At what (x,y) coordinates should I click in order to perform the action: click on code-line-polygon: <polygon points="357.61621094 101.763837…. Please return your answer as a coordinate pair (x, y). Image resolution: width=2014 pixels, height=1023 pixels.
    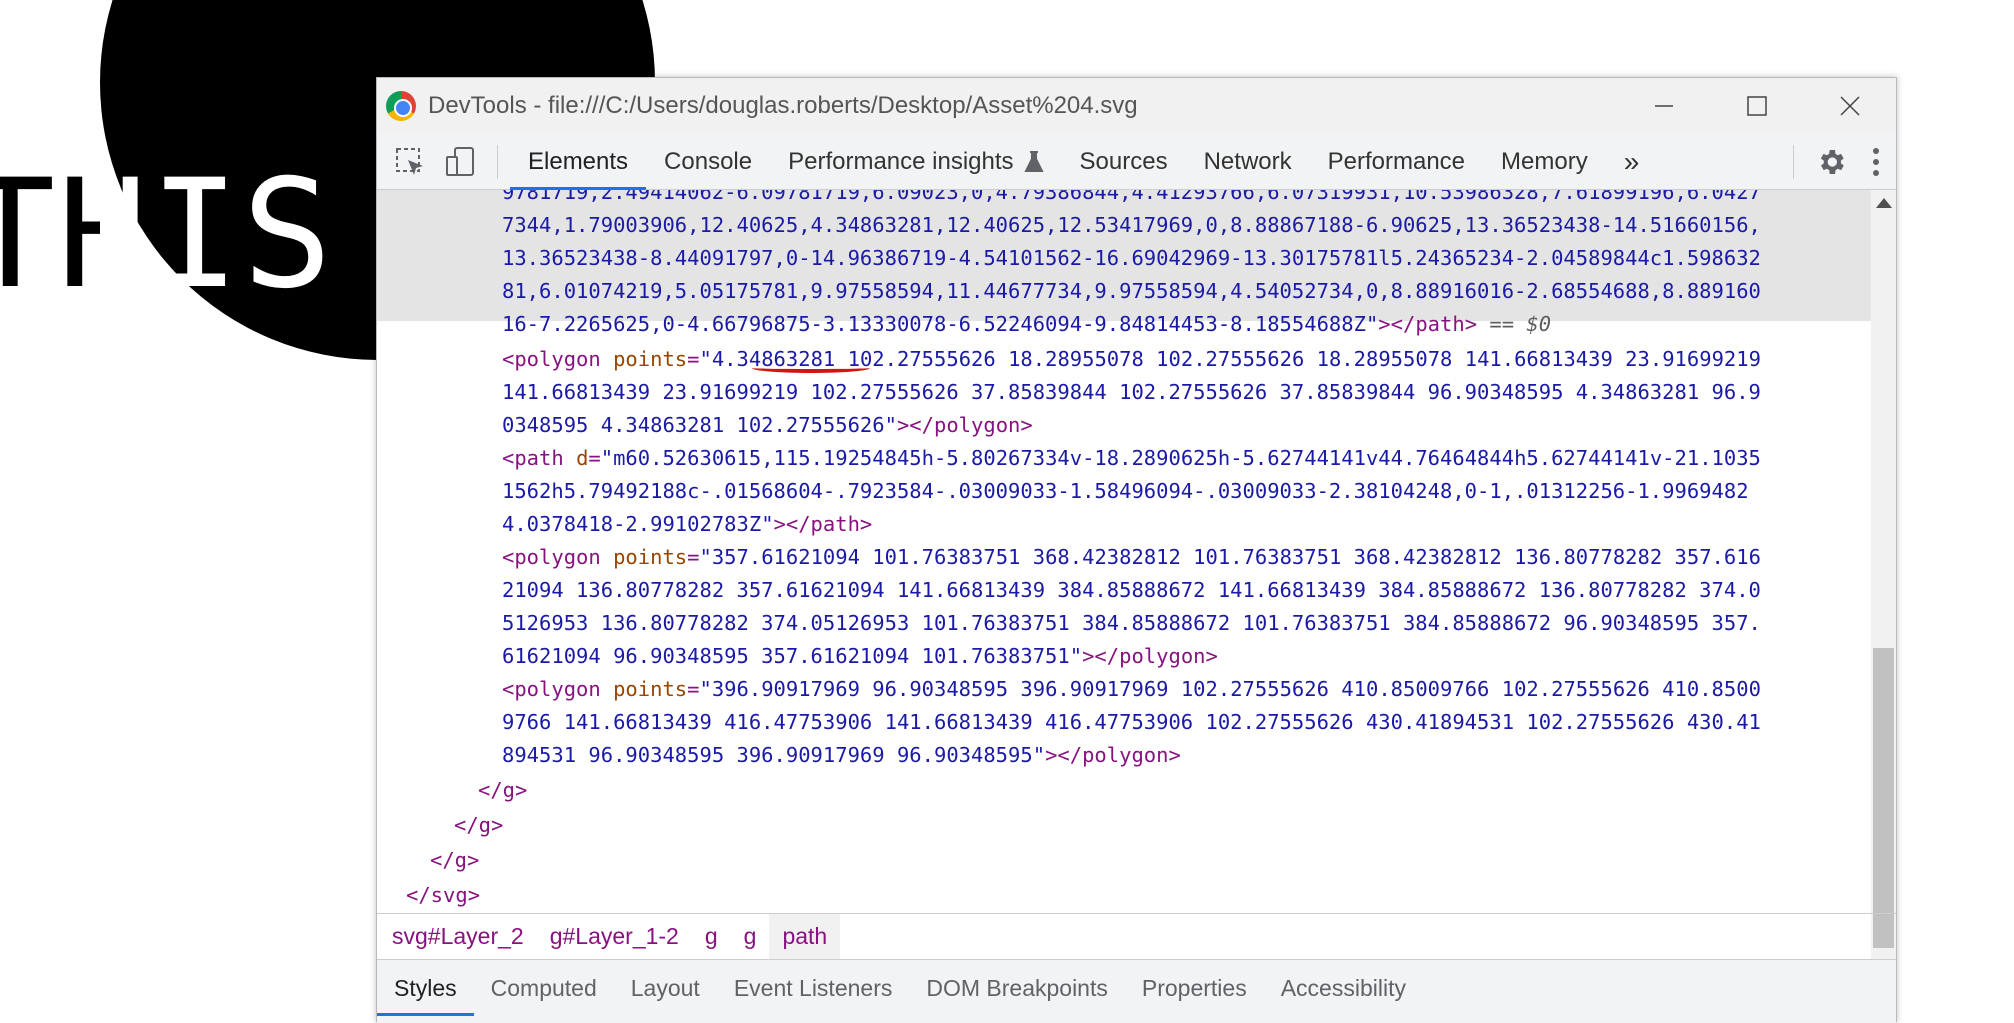
    Looking at the image, I should click on (1131, 557).